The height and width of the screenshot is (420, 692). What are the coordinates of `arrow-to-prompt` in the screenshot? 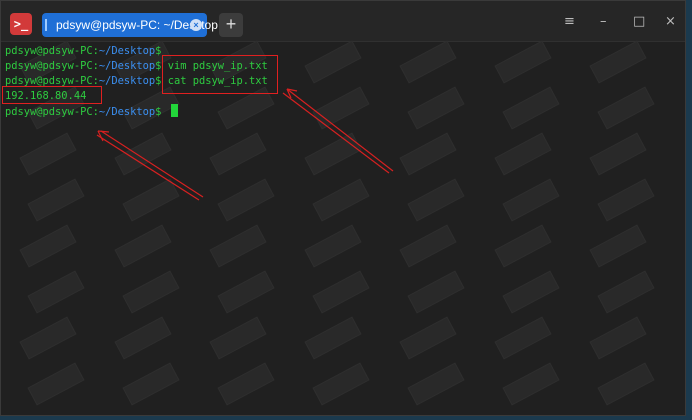 It's located at (152, 164).